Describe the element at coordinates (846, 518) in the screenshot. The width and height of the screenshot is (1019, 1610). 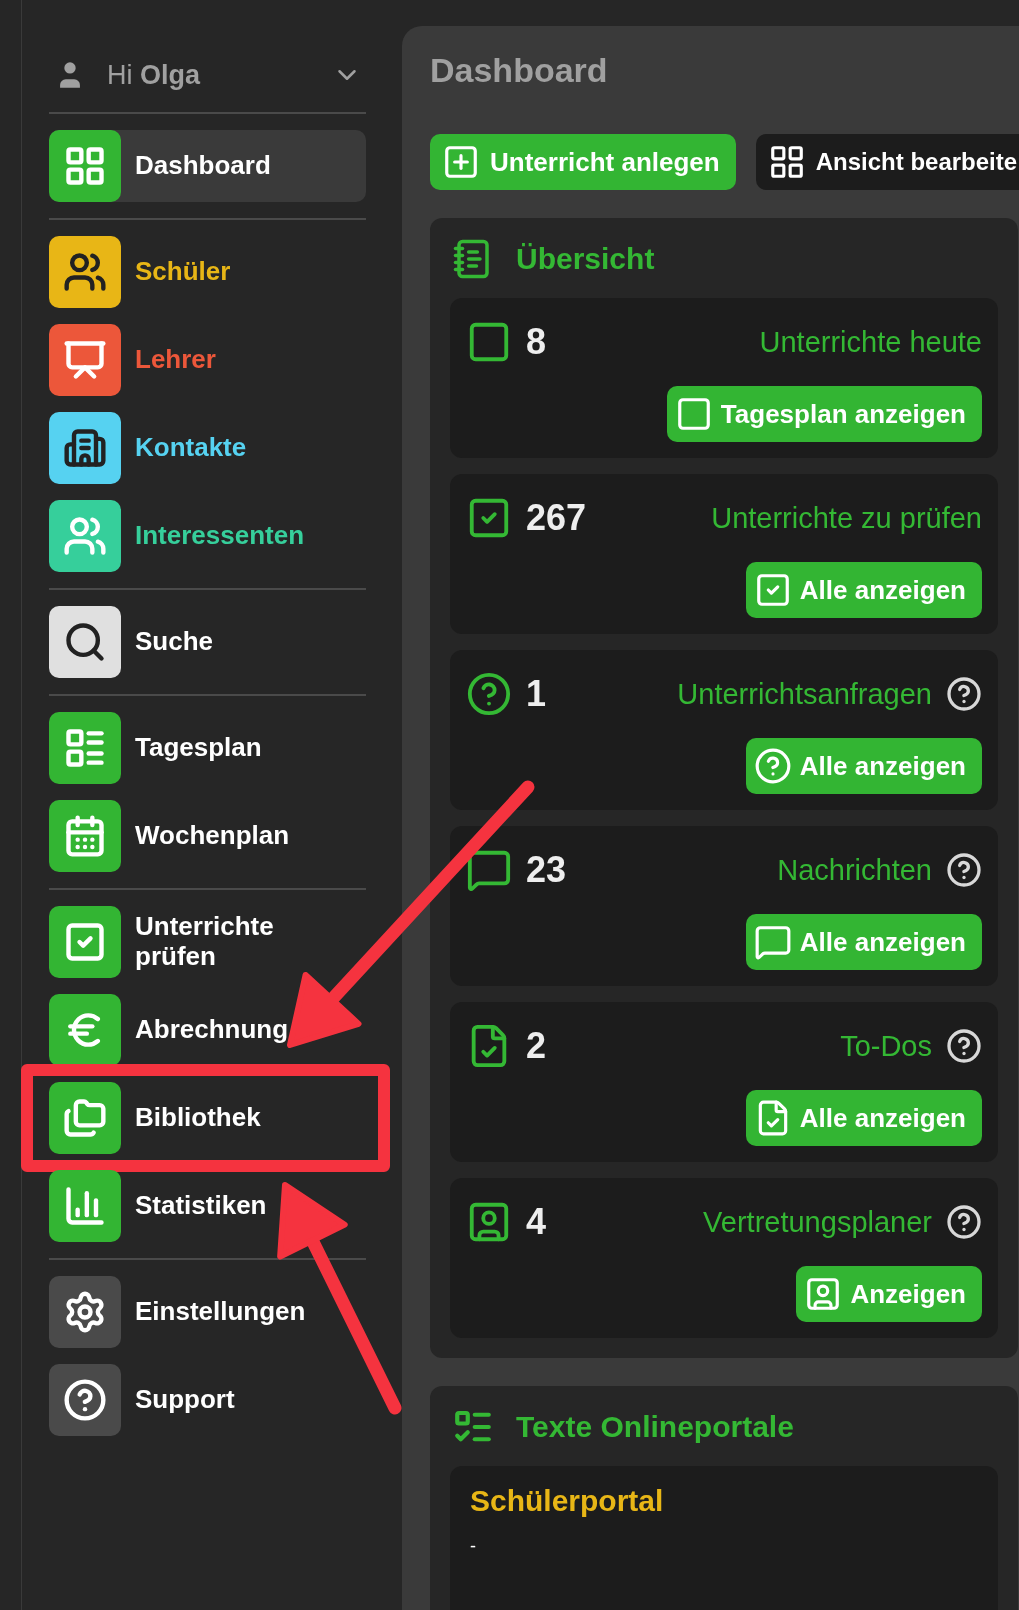
I see `stat-label: Unterrichte zu prüfen` at that location.